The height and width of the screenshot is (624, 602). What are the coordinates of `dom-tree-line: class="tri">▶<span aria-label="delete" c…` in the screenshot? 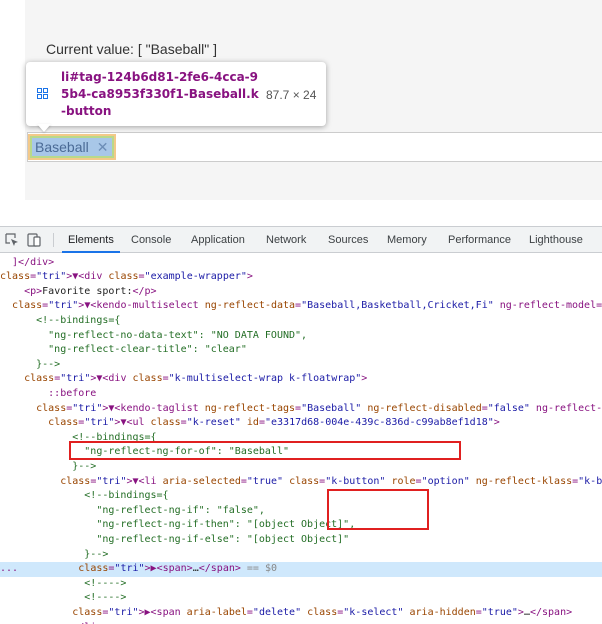 It's located at (301, 613).